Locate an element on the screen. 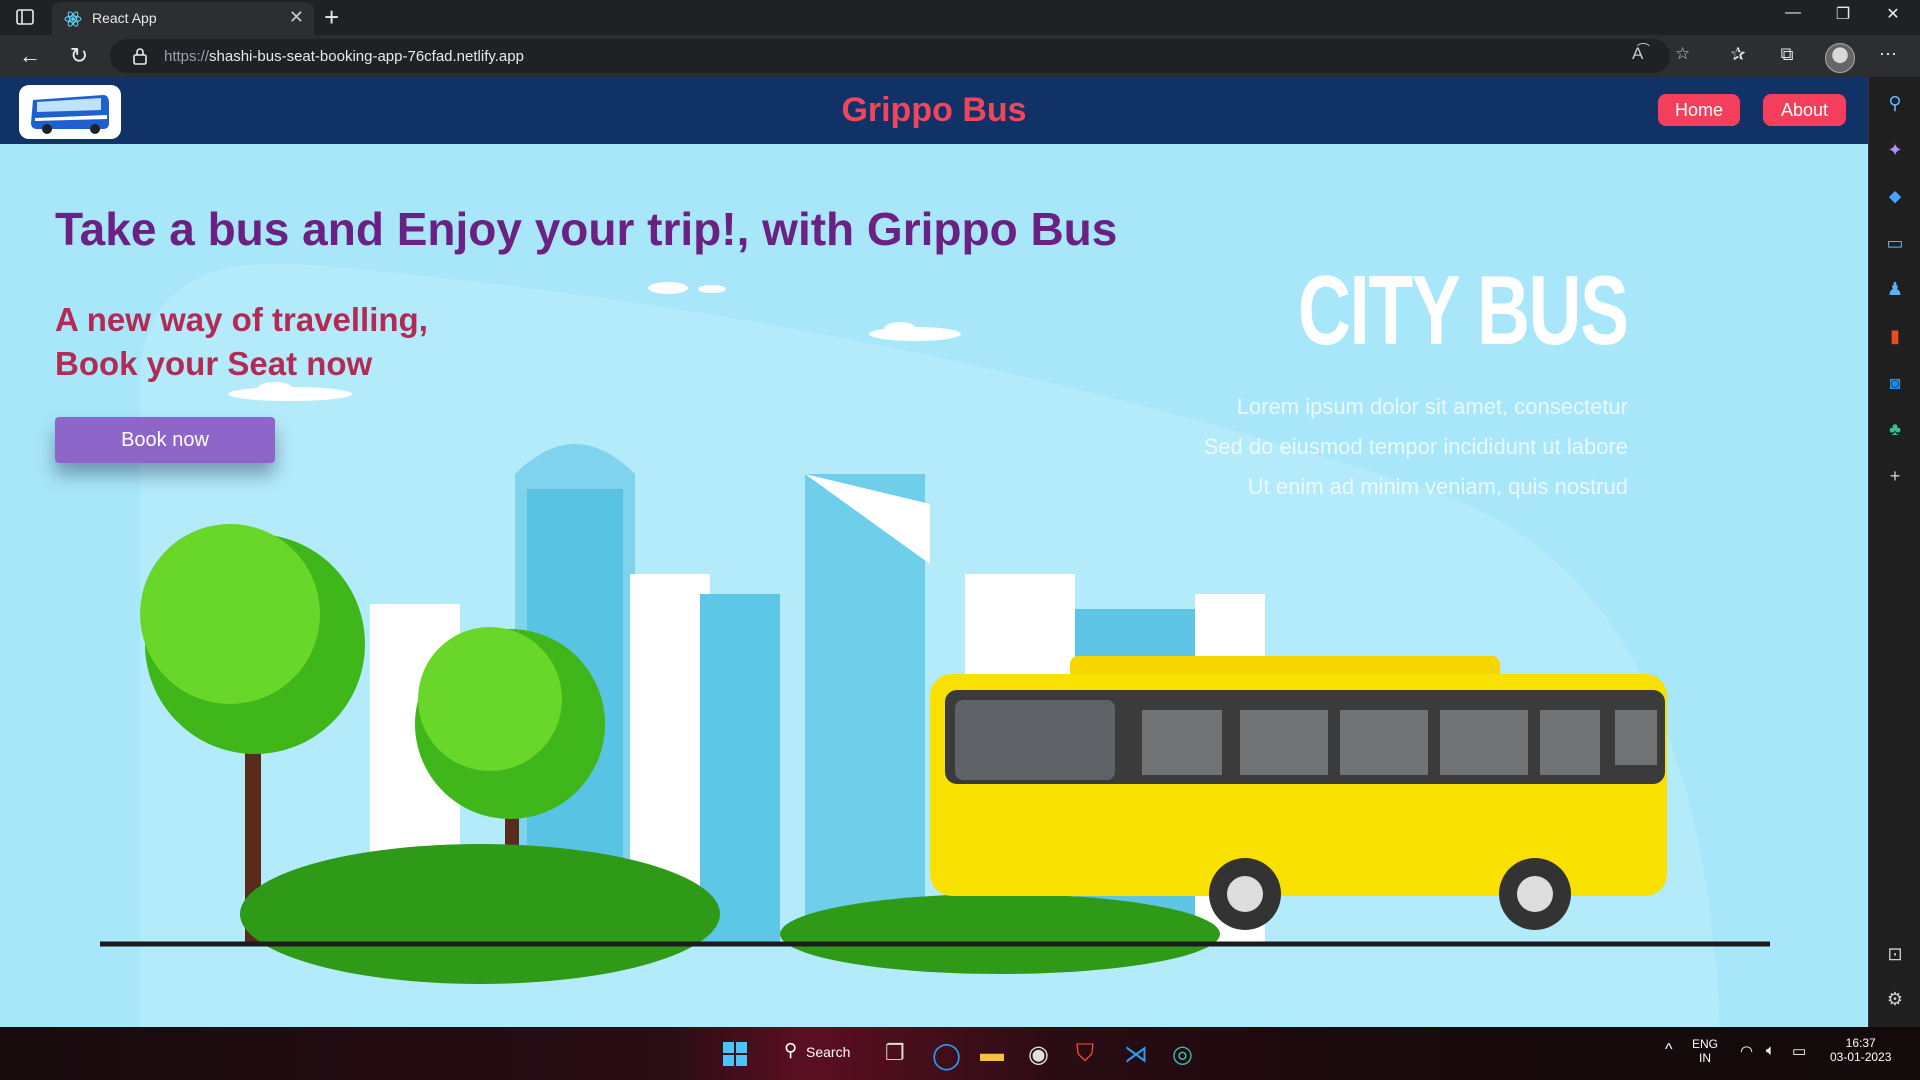 This screenshot has height=1080, width=1920. yellow-bus-shape is located at coordinates (1298, 793).